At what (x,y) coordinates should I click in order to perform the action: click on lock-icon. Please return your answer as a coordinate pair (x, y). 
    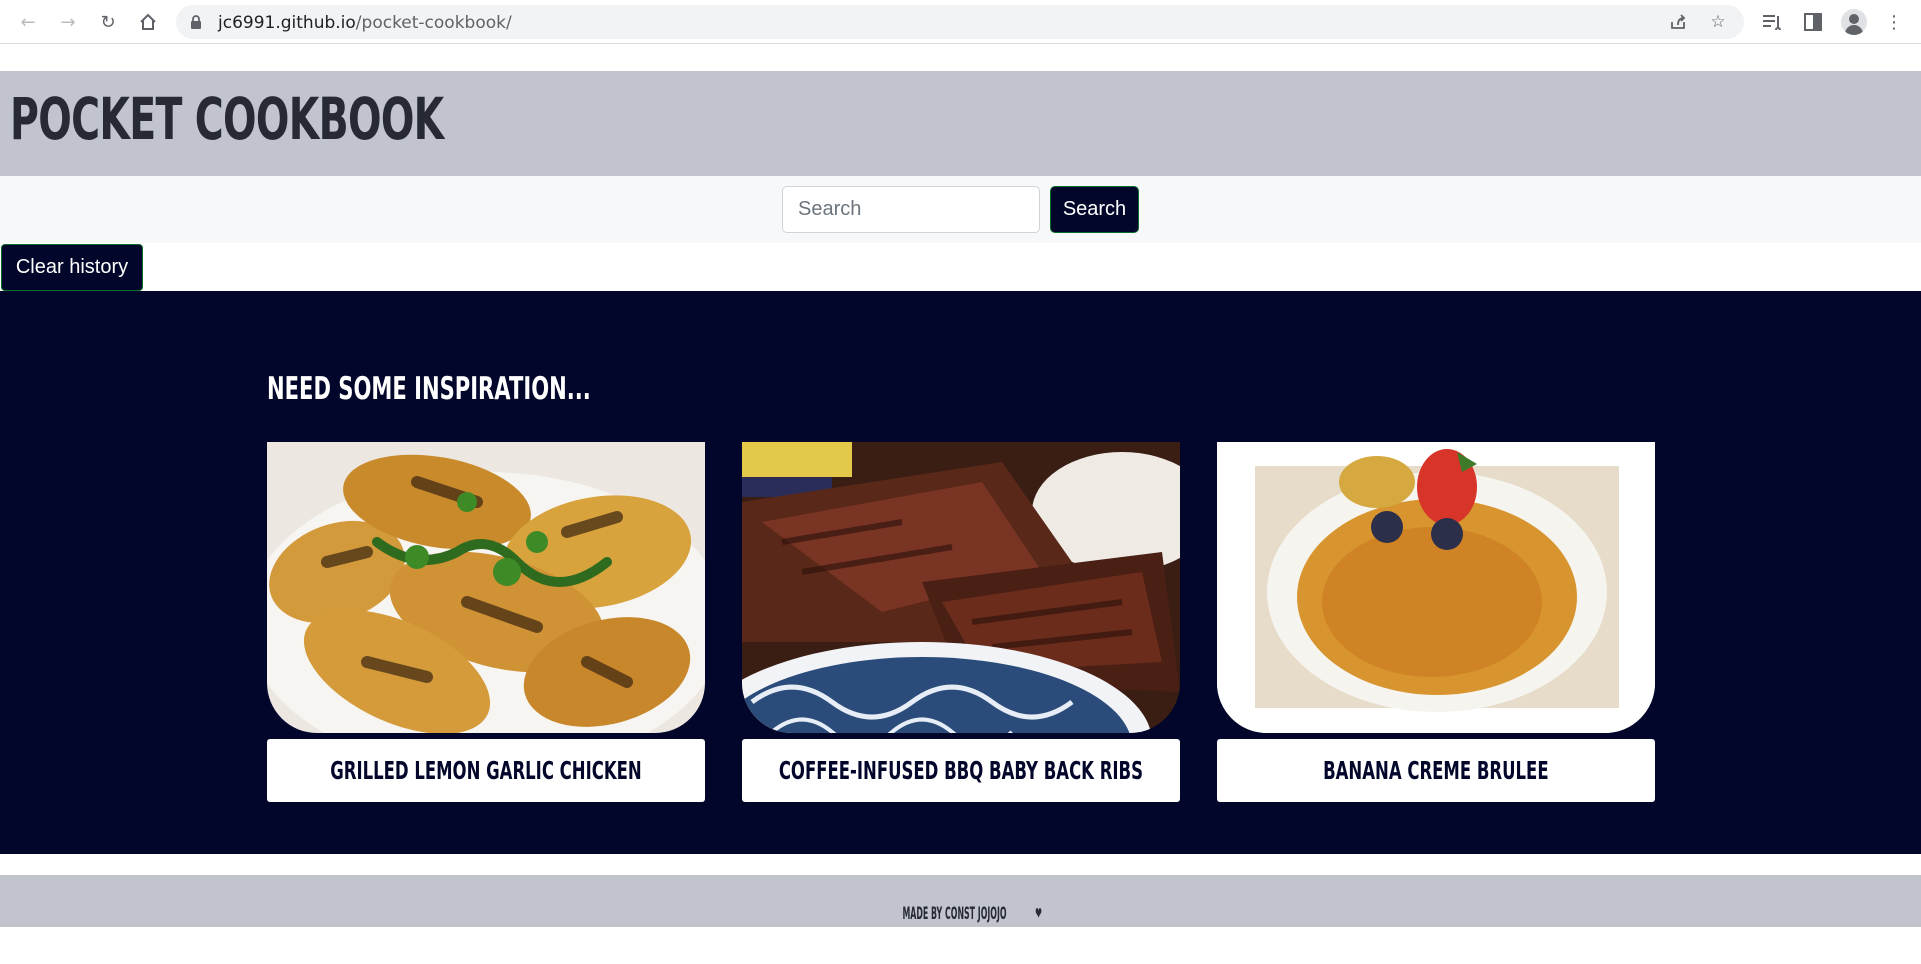
    Looking at the image, I should click on (196, 22).